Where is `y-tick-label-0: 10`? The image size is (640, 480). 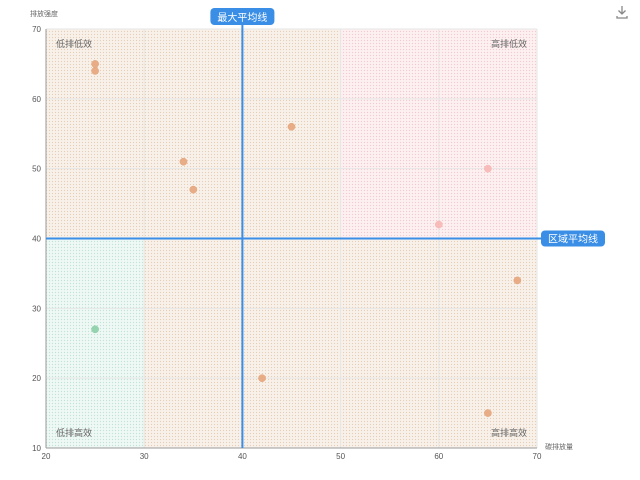 y-tick-label-0: 10 is located at coordinates (36, 448).